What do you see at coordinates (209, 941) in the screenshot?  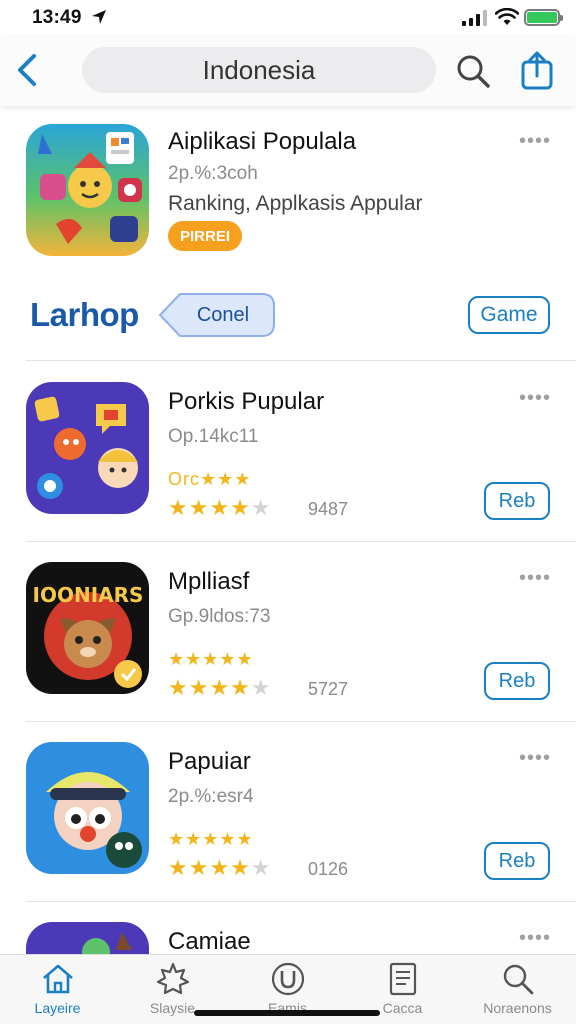 I see `app-title: Camiae` at bounding box center [209, 941].